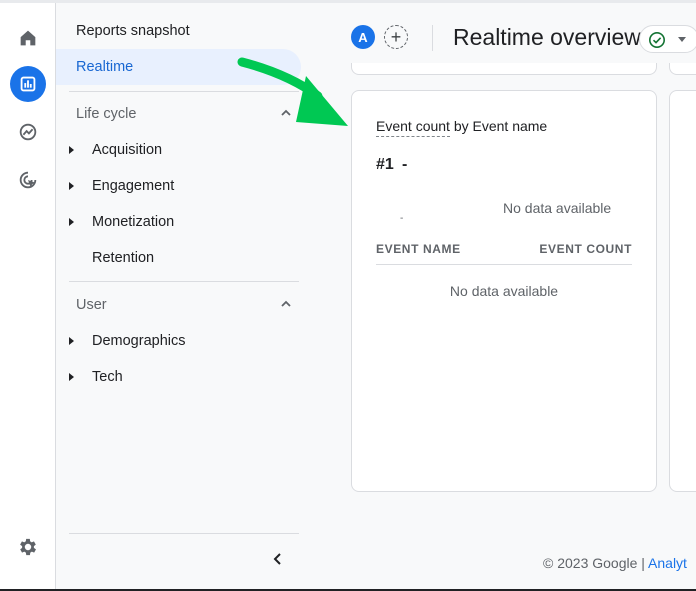  Describe the element at coordinates (178, 258) in the screenshot. I see `nav-item-retention: Retention` at that location.